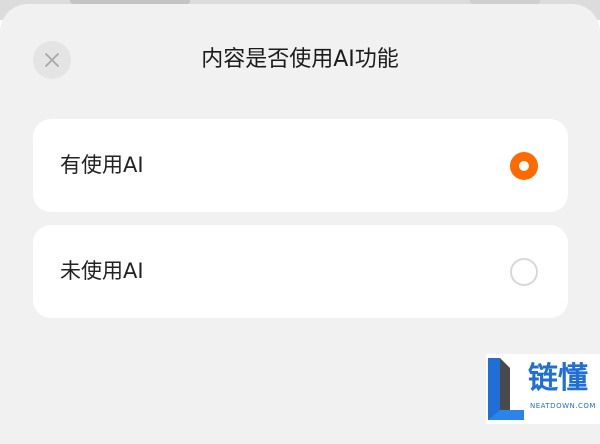  I want to click on watermark-name: 链懂, so click(558, 378).